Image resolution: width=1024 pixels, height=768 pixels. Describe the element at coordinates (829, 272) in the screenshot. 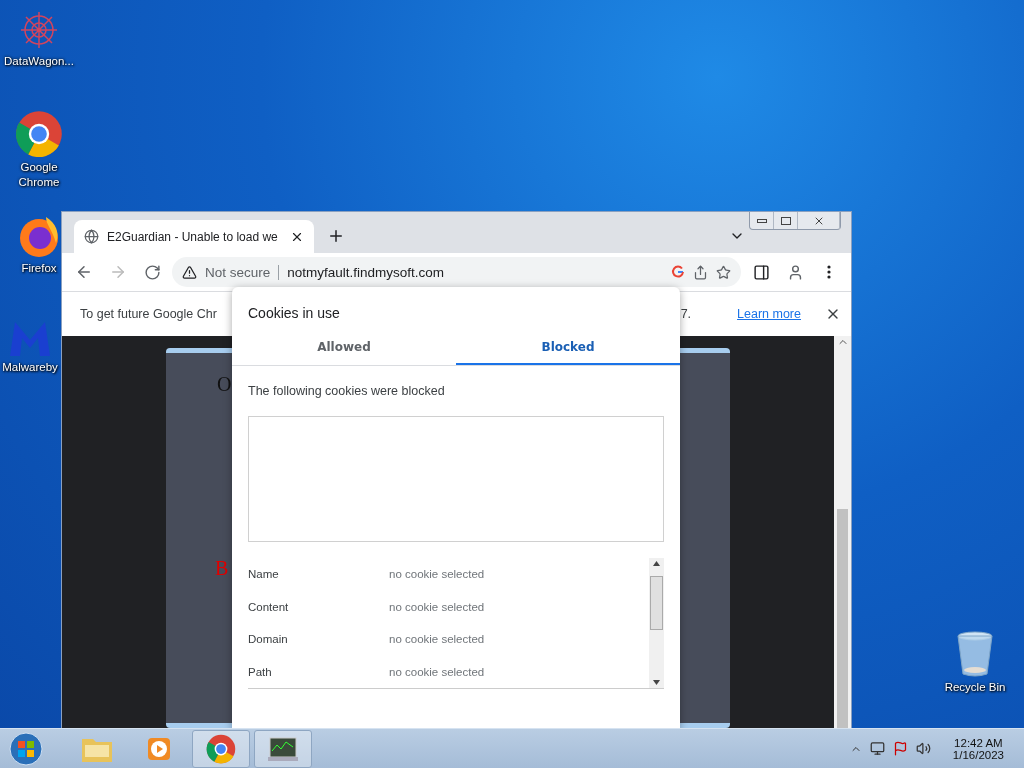

I see `menu-icon` at that location.